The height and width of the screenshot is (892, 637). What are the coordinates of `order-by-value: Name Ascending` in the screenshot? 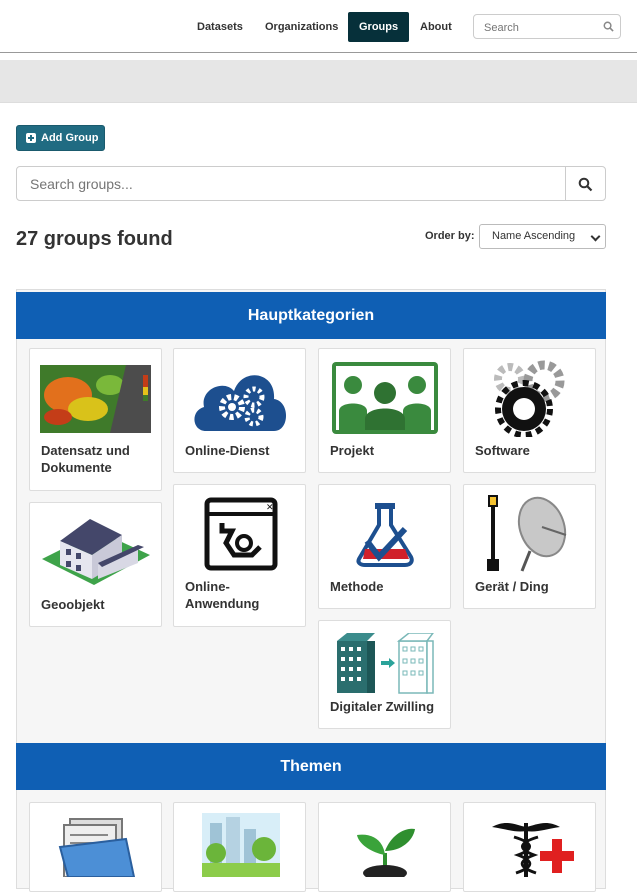 It's located at (534, 236).